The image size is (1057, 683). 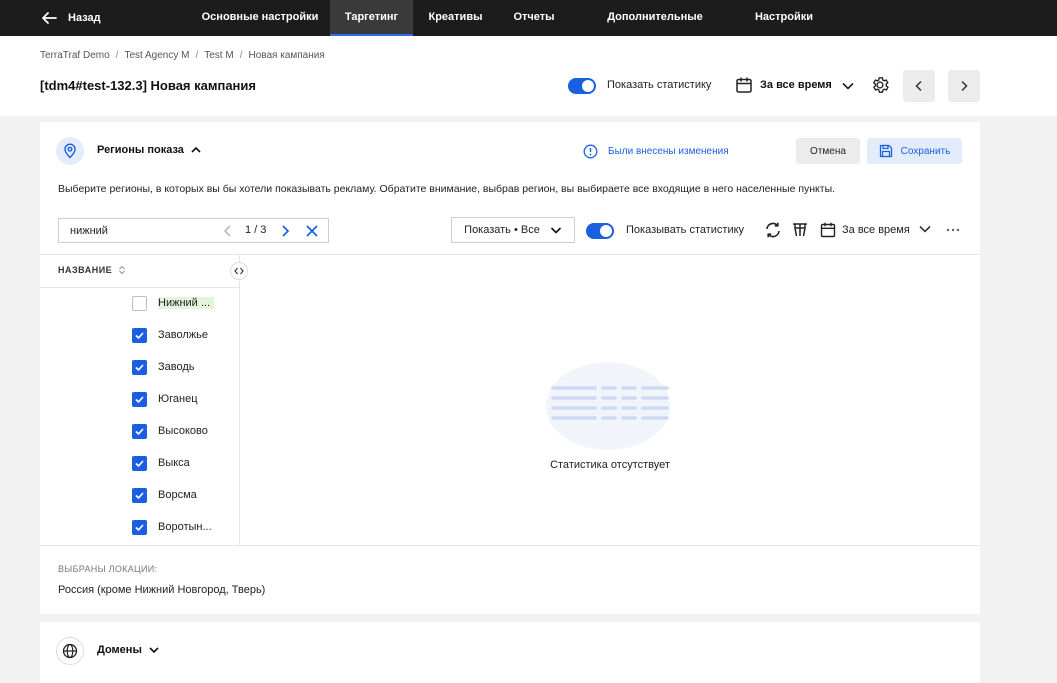 What do you see at coordinates (228, 231) in the screenshot?
I see `chevron-left-icon` at bounding box center [228, 231].